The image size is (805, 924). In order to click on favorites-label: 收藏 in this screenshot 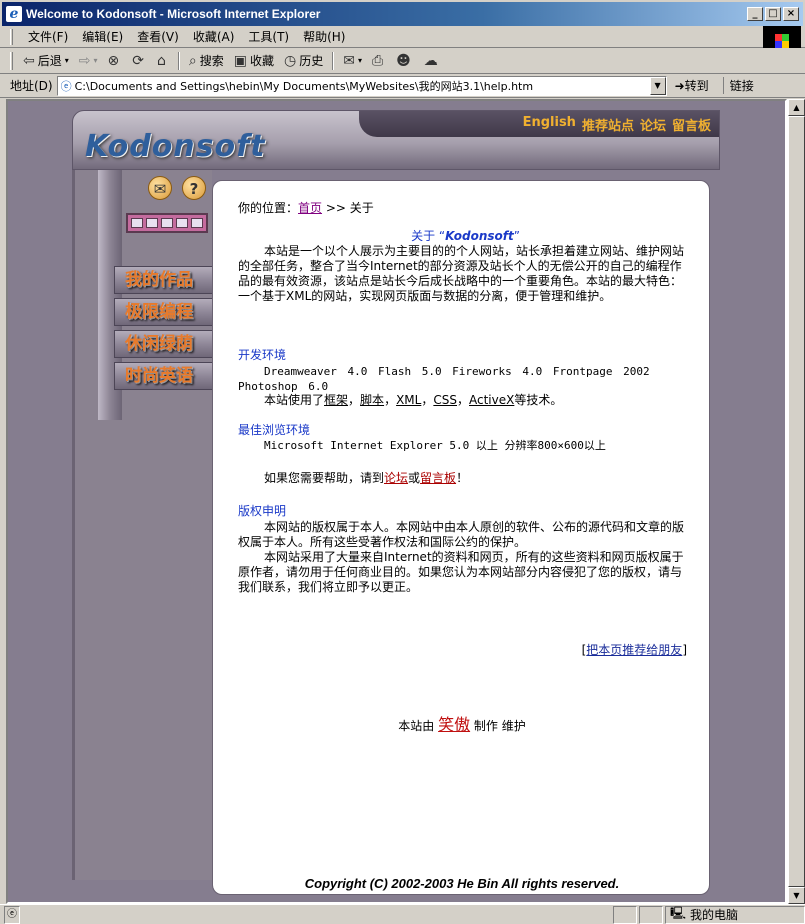, I will do `click(261, 61)`.